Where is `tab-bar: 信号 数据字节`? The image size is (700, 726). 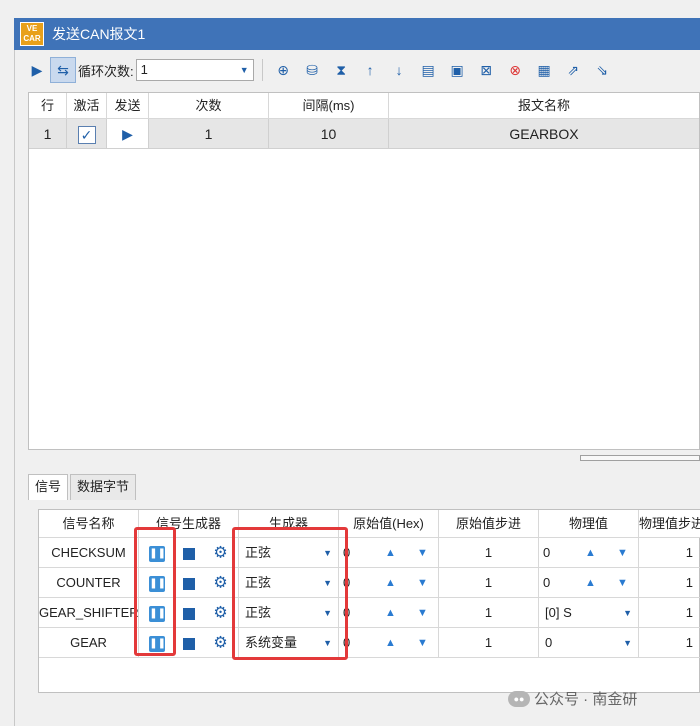 tab-bar: 信号 数据字节 is located at coordinates (83, 487).